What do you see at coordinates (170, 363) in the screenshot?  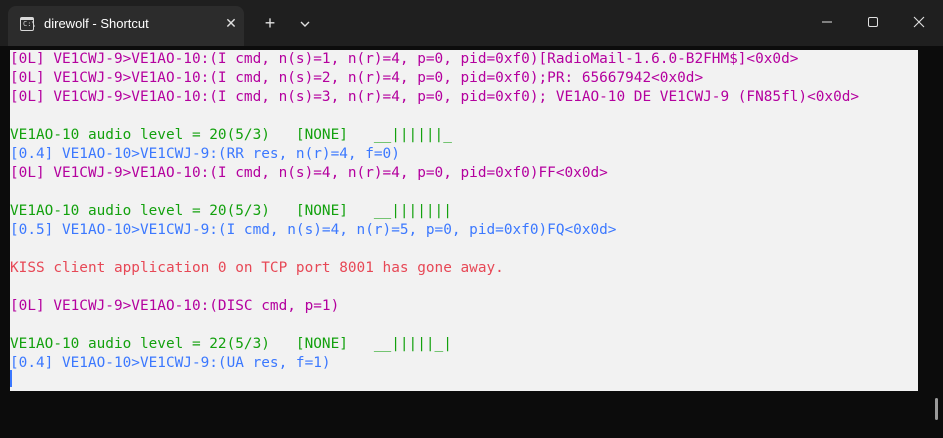 I see `console-line: [0.4] VE1AO-10>VE1CWJ-9:(UA res, f=1)` at bounding box center [170, 363].